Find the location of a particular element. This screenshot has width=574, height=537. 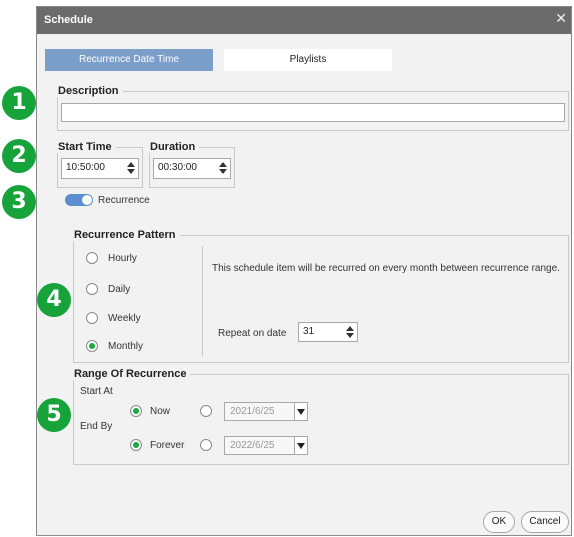

start-time-input: 10:50:00 is located at coordinates (100, 168).